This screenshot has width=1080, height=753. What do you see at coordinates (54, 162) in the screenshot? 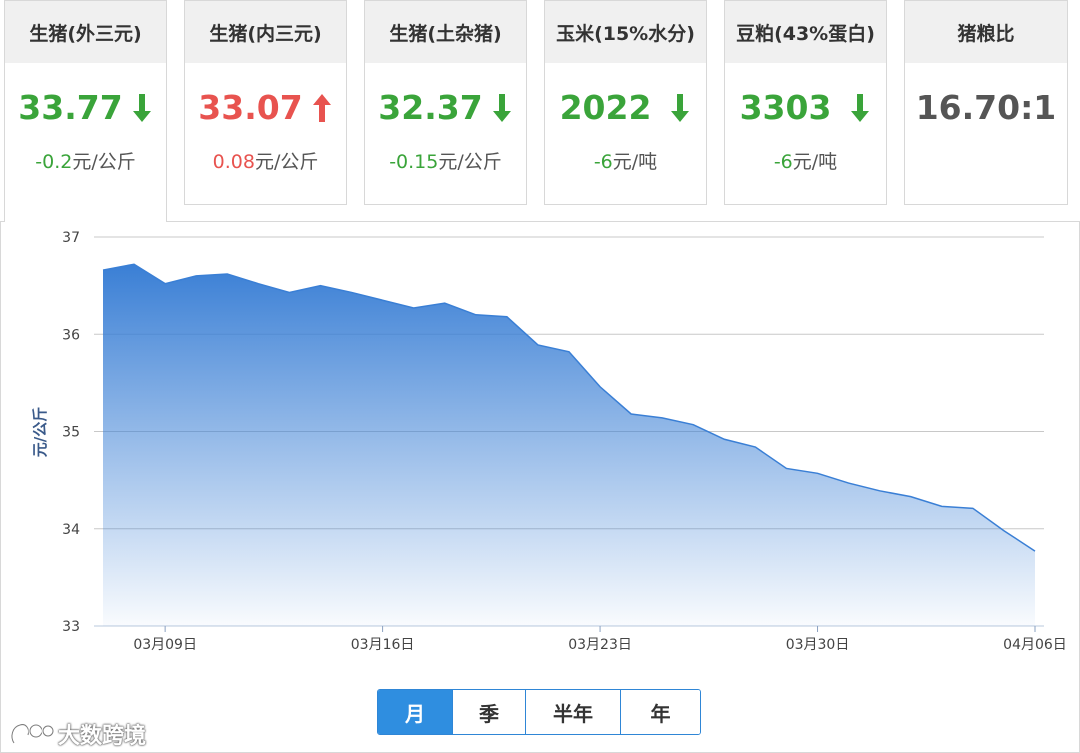
I see `card-change: -0.2` at bounding box center [54, 162].